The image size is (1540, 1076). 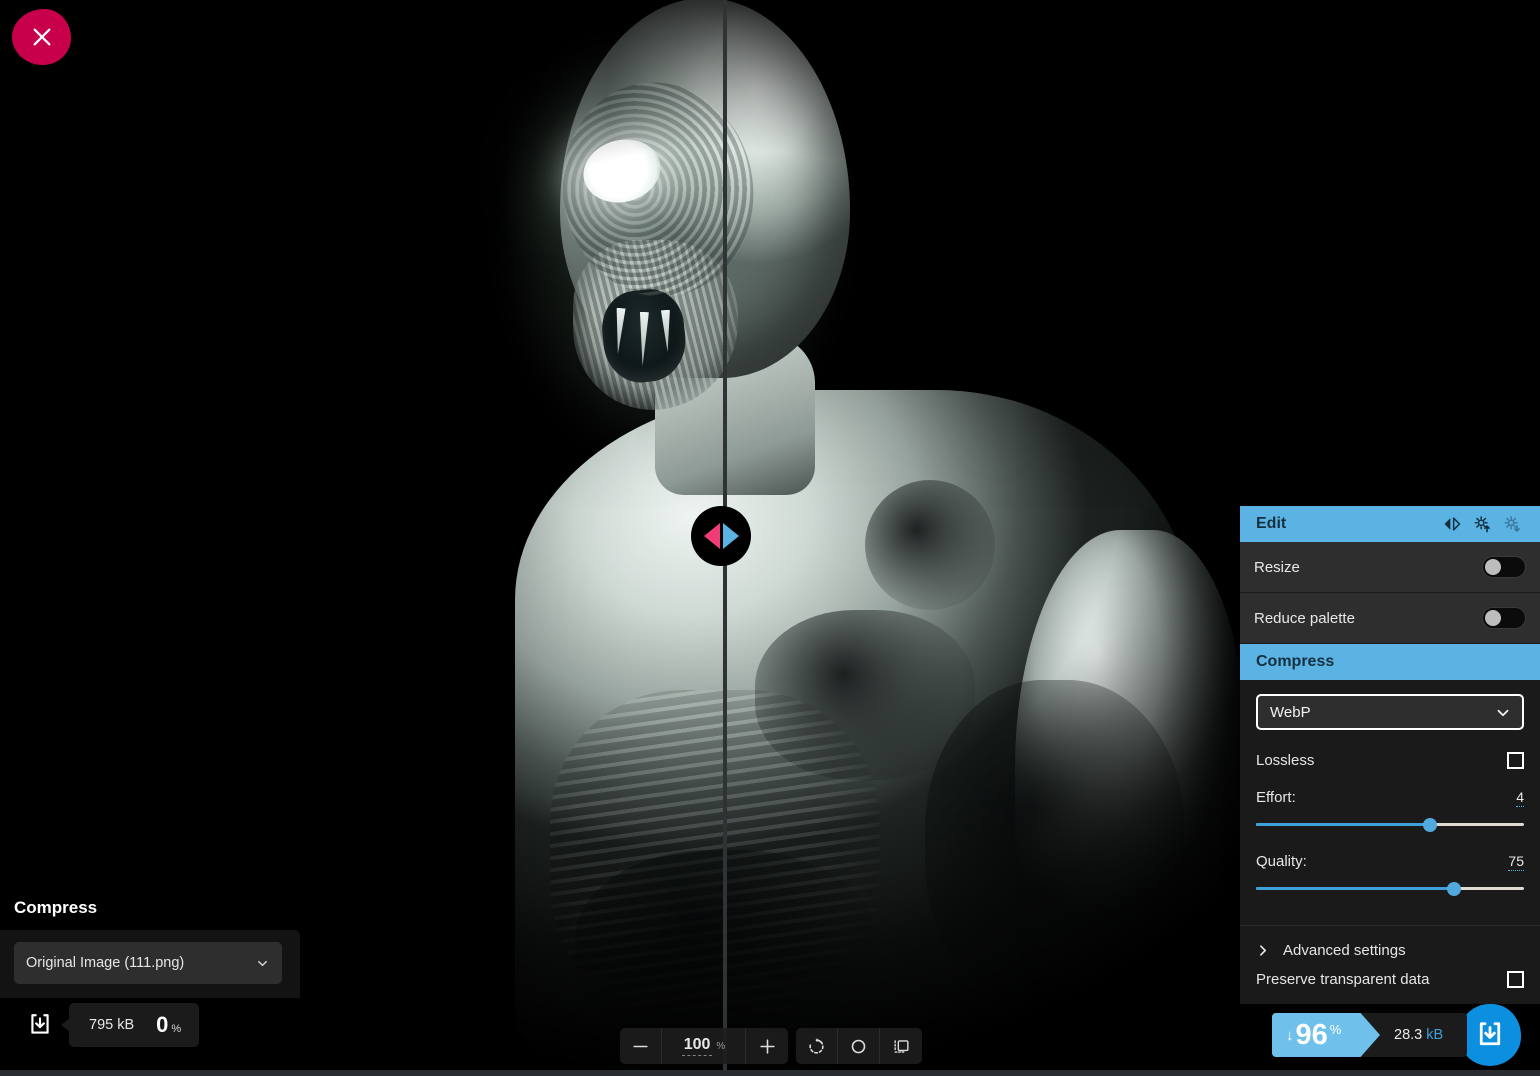 I want to click on rotate-clockwise-icon, so click(x=816, y=1045).